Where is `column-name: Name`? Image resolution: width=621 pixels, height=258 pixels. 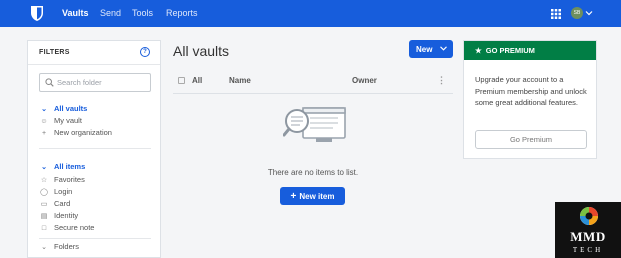
column-name: Name is located at coordinates (240, 80).